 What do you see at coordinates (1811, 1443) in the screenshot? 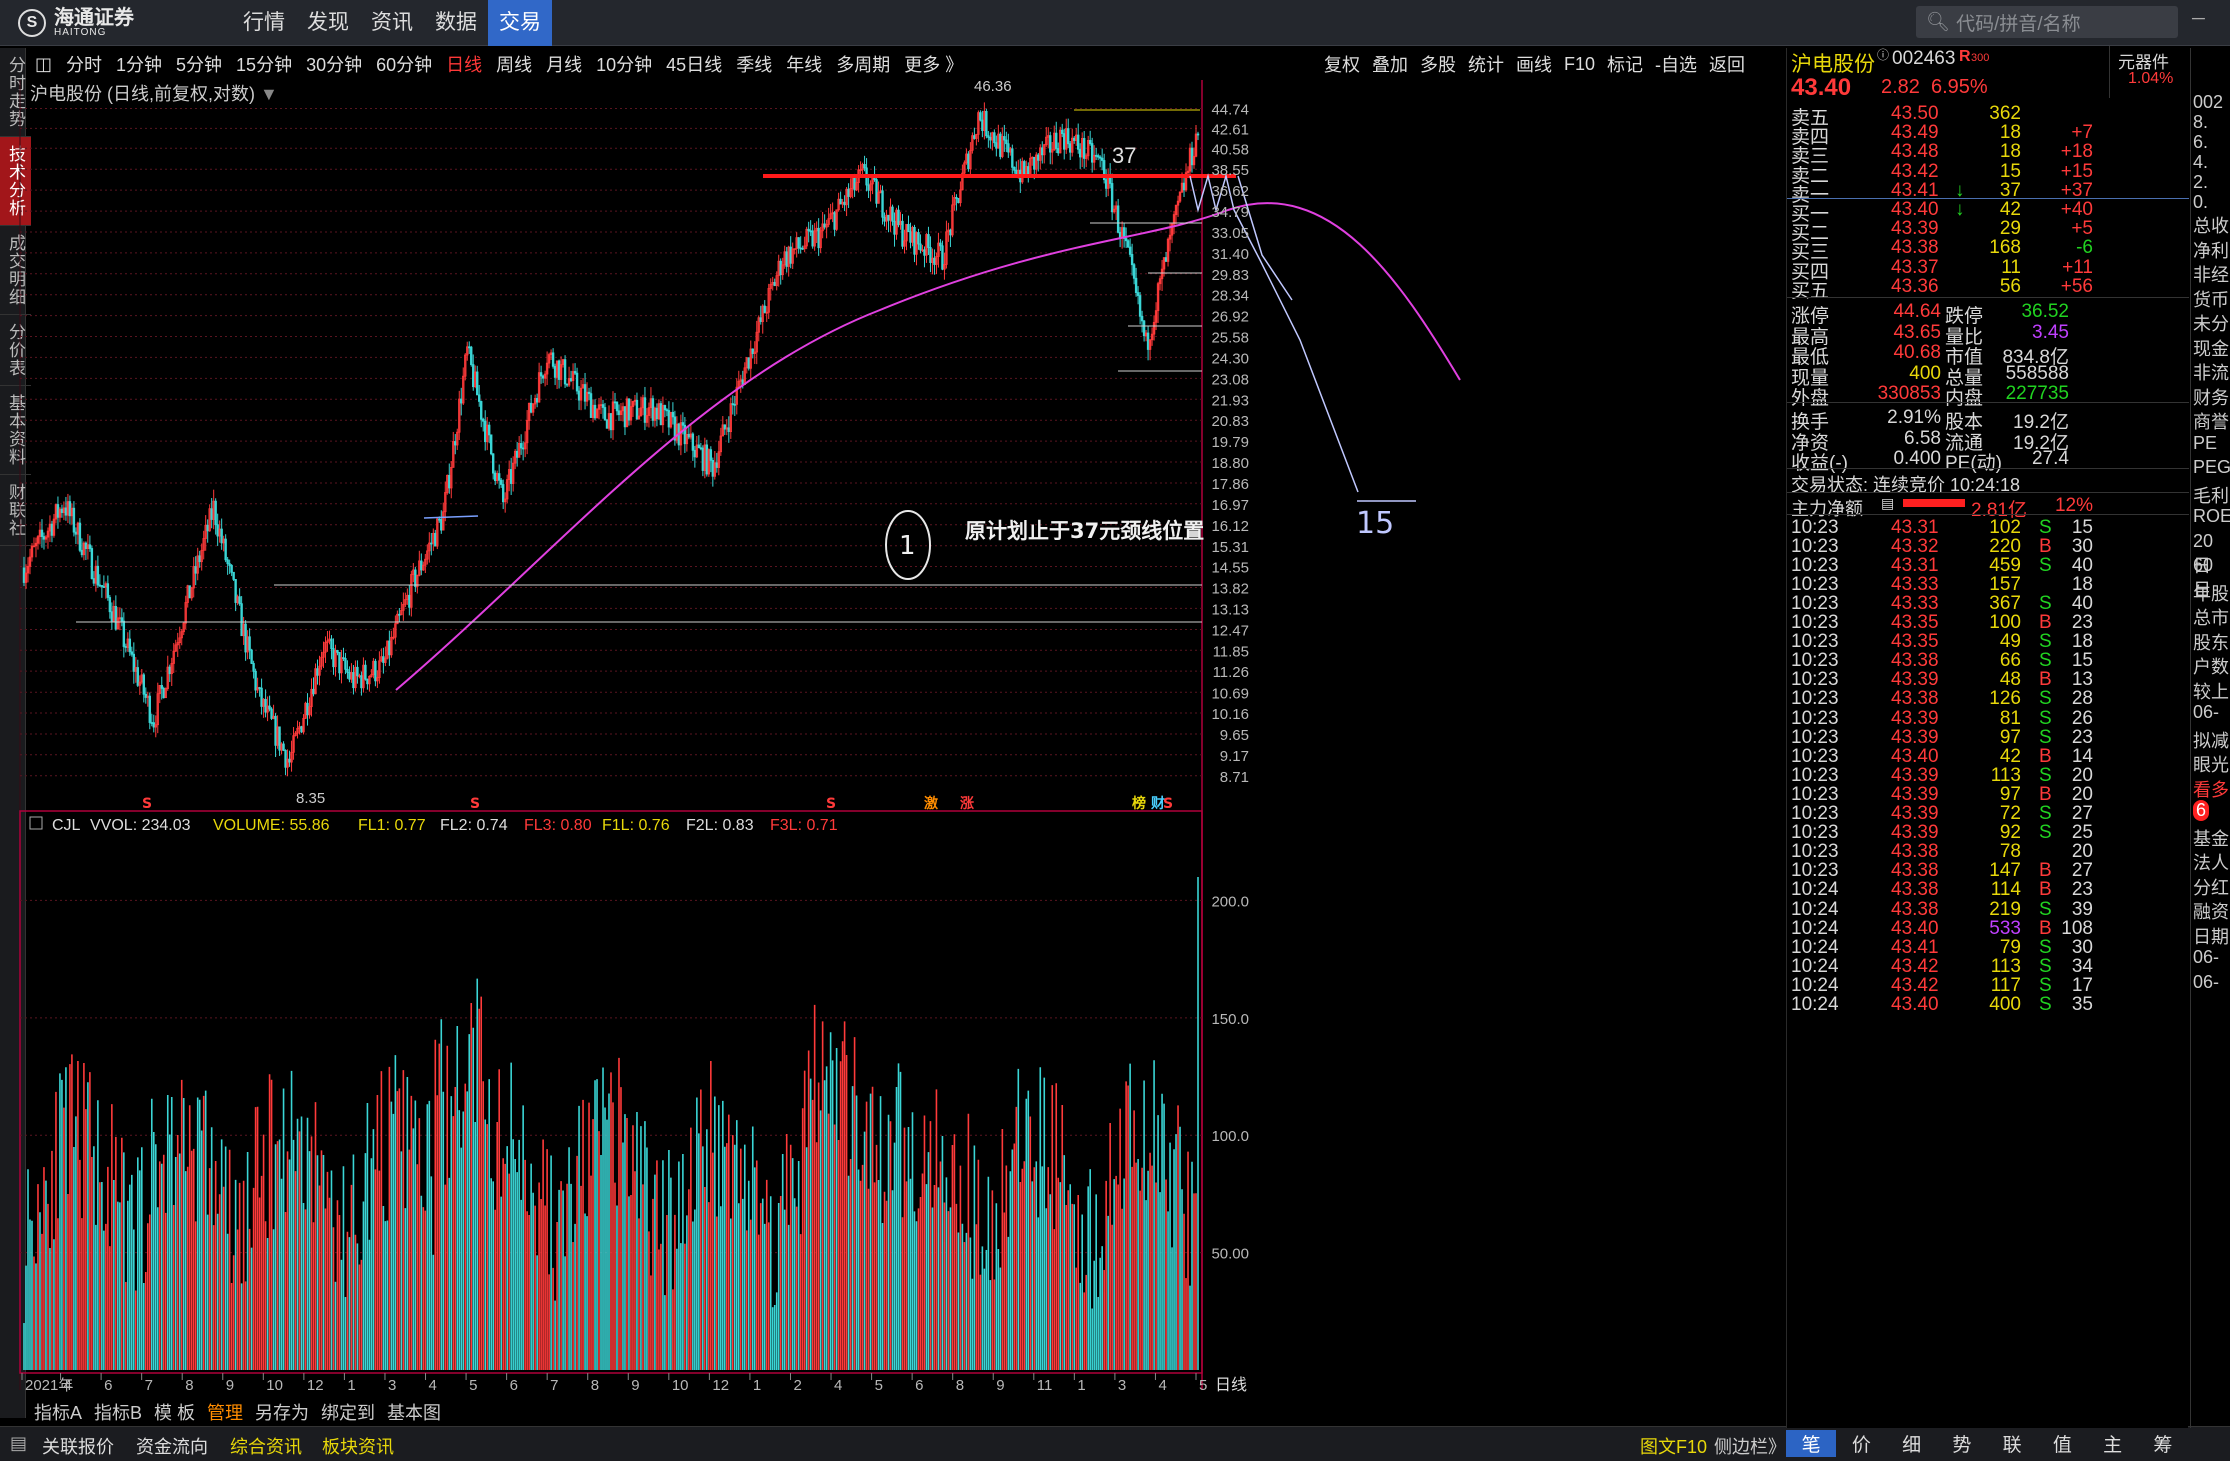
I see `quote-tab-0: 笔` at bounding box center [1811, 1443].